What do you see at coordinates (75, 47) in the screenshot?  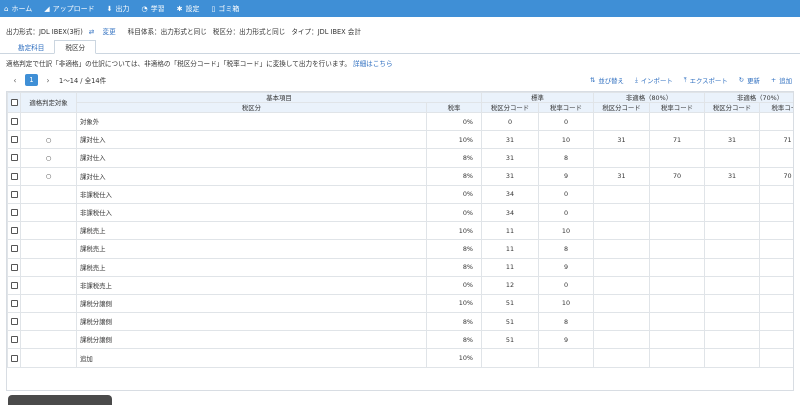 I see `tab-tax-class: 税区分` at bounding box center [75, 47].